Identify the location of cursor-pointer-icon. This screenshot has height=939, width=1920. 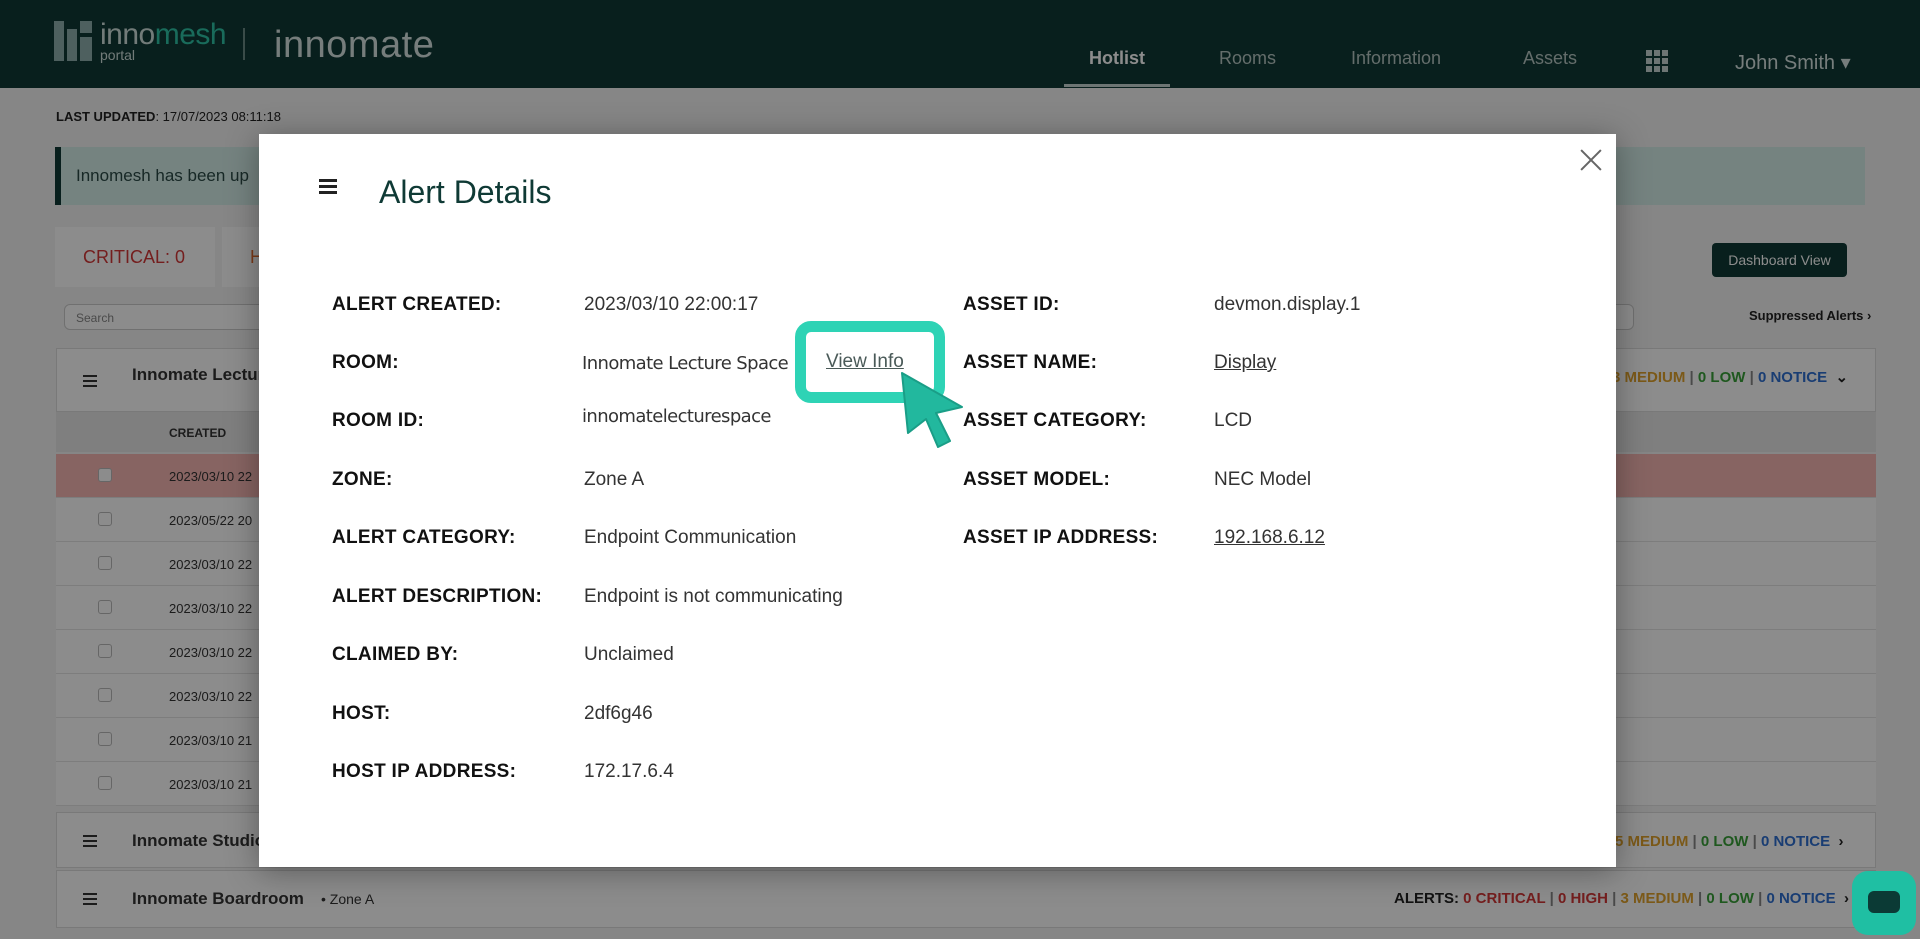
(932, 410).